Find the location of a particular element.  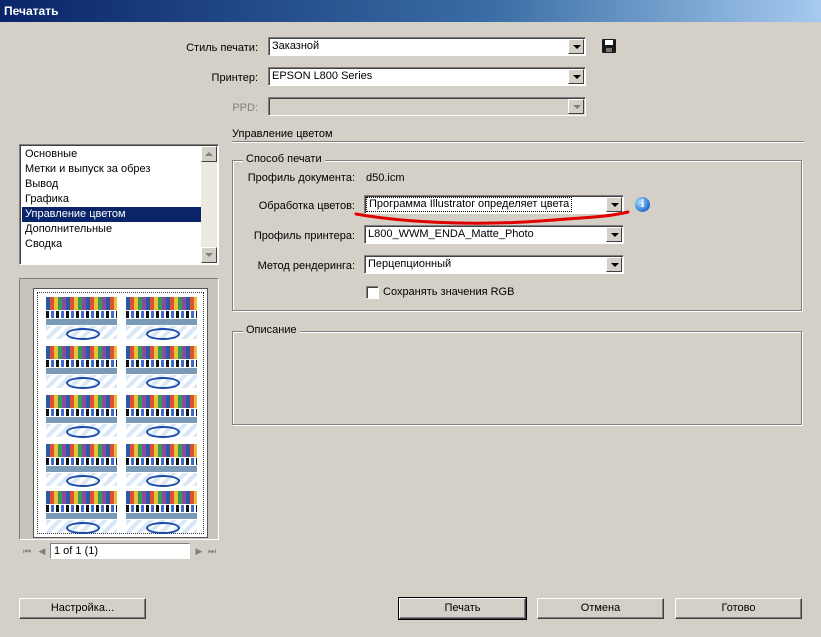

print-preset-select: Заказной is located at coordinates (427, 46).